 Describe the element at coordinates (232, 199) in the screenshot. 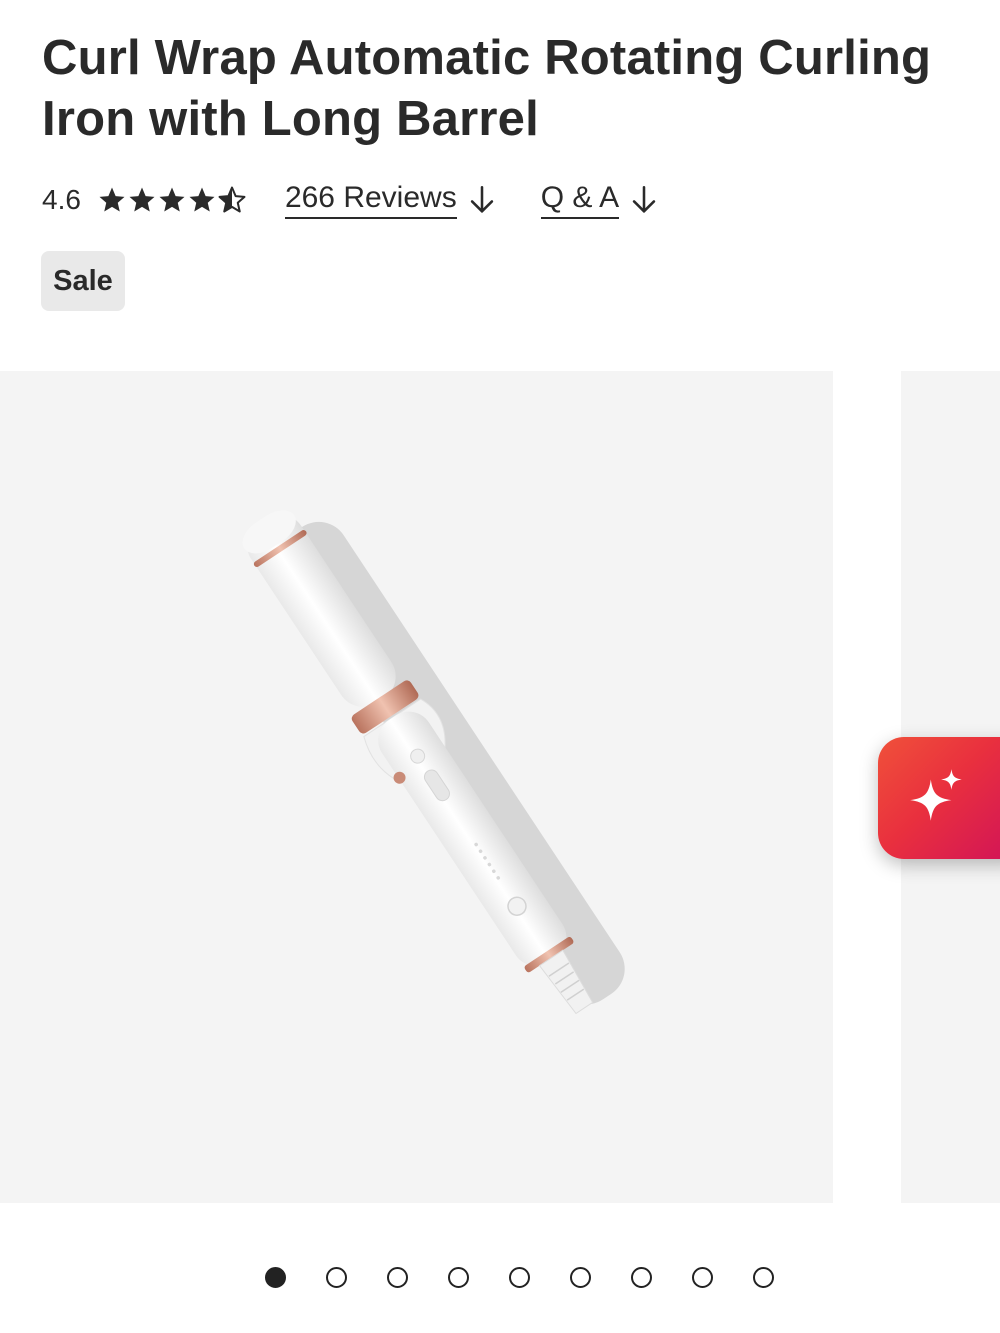

I see `half-star-icon` at that location.